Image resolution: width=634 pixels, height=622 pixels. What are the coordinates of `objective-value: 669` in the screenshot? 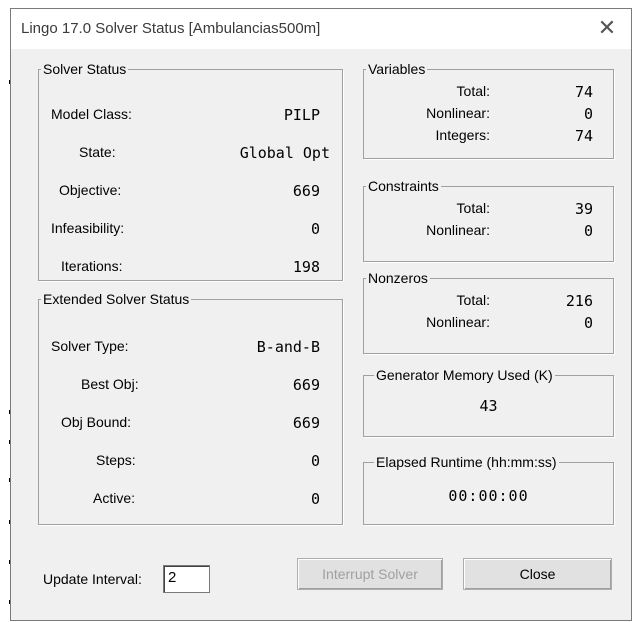 It's located at (306, 191).